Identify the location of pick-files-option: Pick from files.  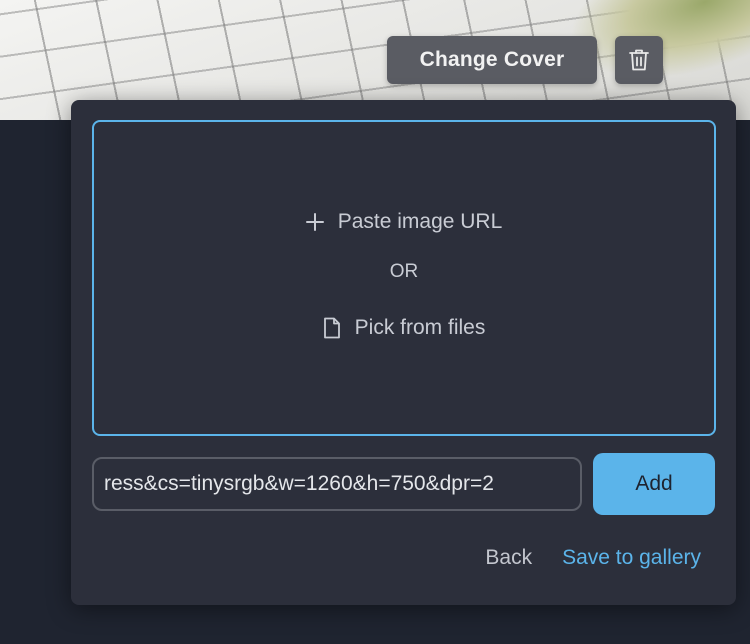
(404, 328).